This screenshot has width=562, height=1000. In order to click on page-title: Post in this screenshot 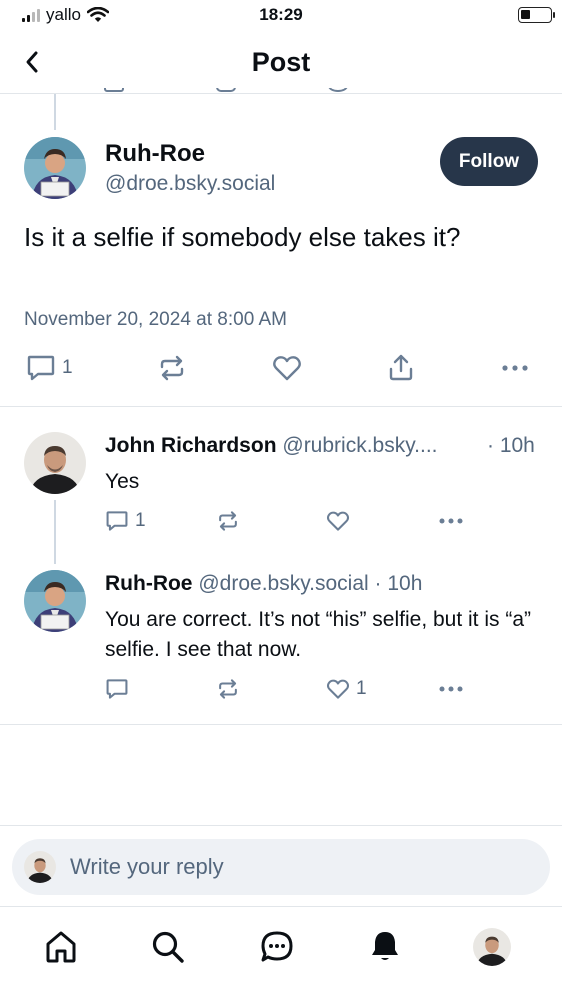, I will do `click(281, 62)`.